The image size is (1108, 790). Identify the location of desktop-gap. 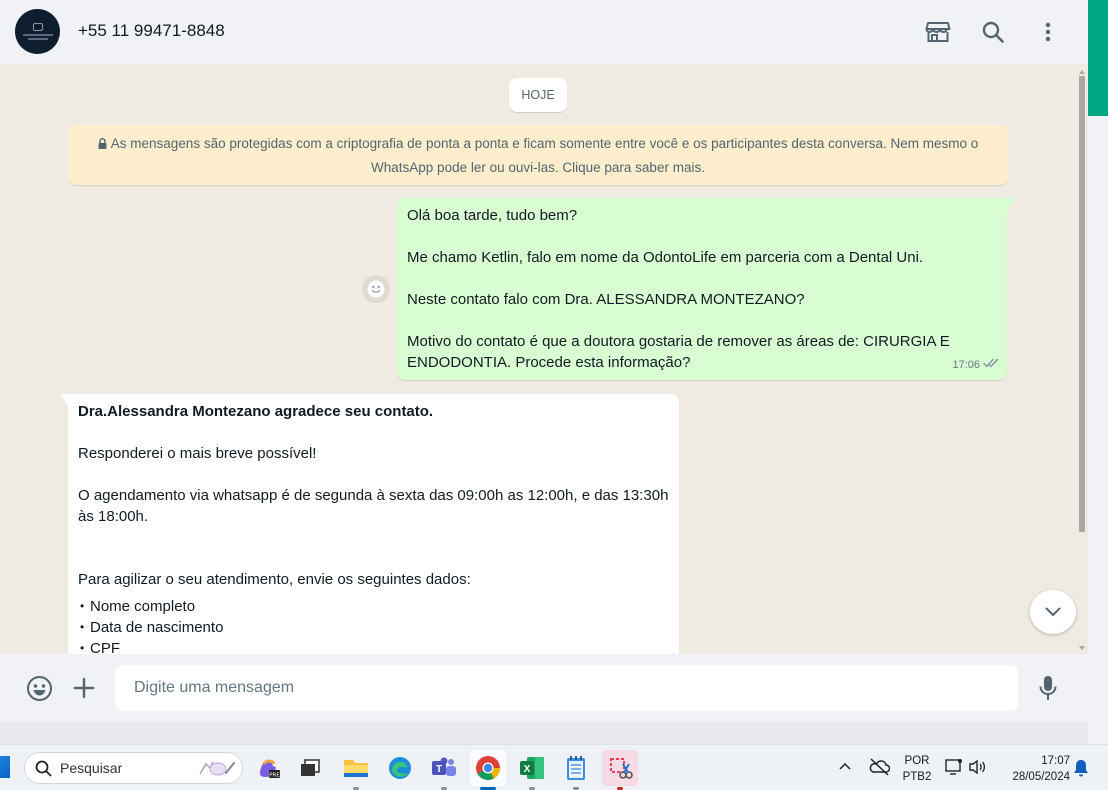
(544, 733).